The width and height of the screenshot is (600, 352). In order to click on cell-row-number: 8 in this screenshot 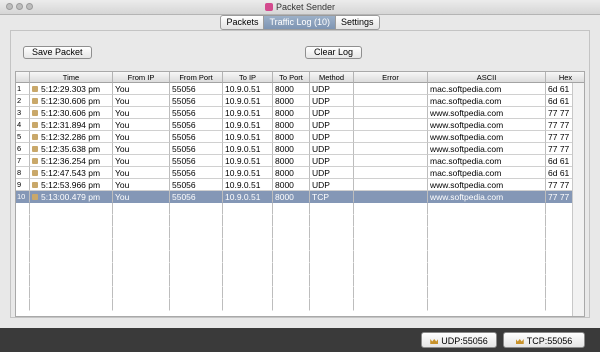, I will do `click(23, 173)`.